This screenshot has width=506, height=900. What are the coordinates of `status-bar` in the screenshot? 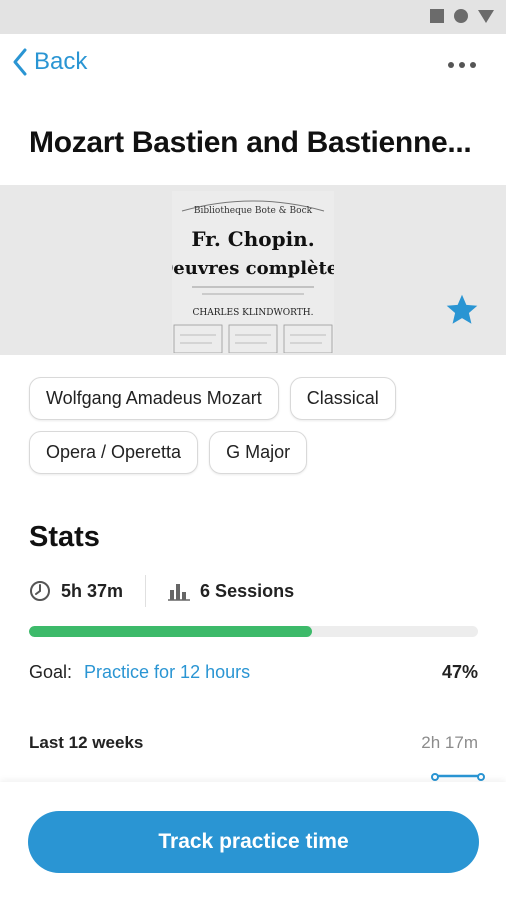 It's located at (253, 17).